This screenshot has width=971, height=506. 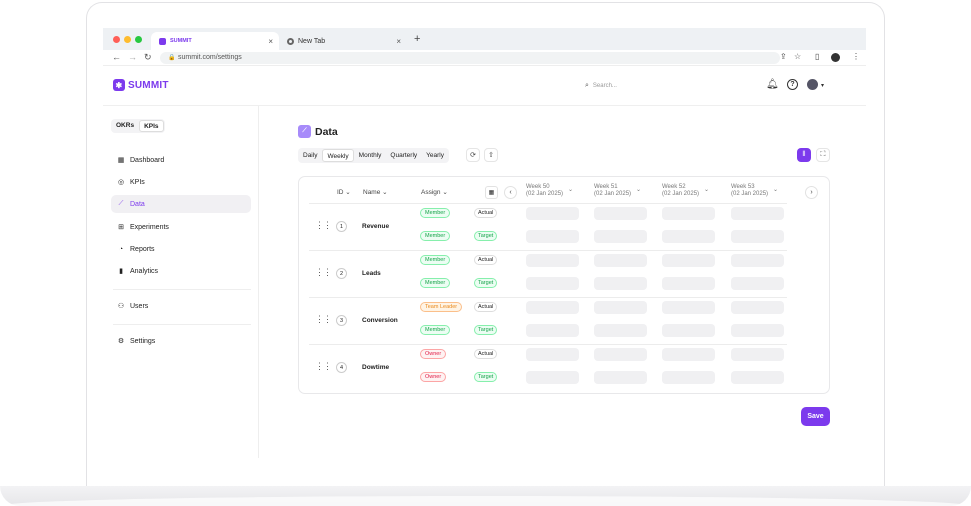 I want to click on browser-menu-icon: ⋮, so click(x=856, y=56).